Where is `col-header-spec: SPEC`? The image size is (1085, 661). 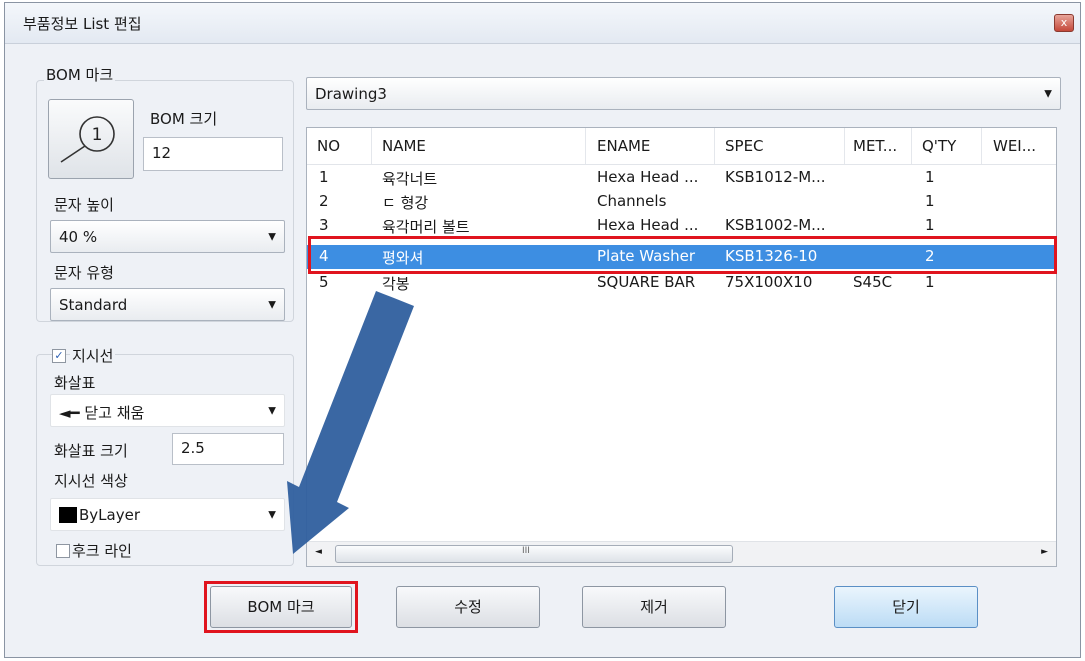 col-header-spec: SPEC is located at coordinates (744, 146).